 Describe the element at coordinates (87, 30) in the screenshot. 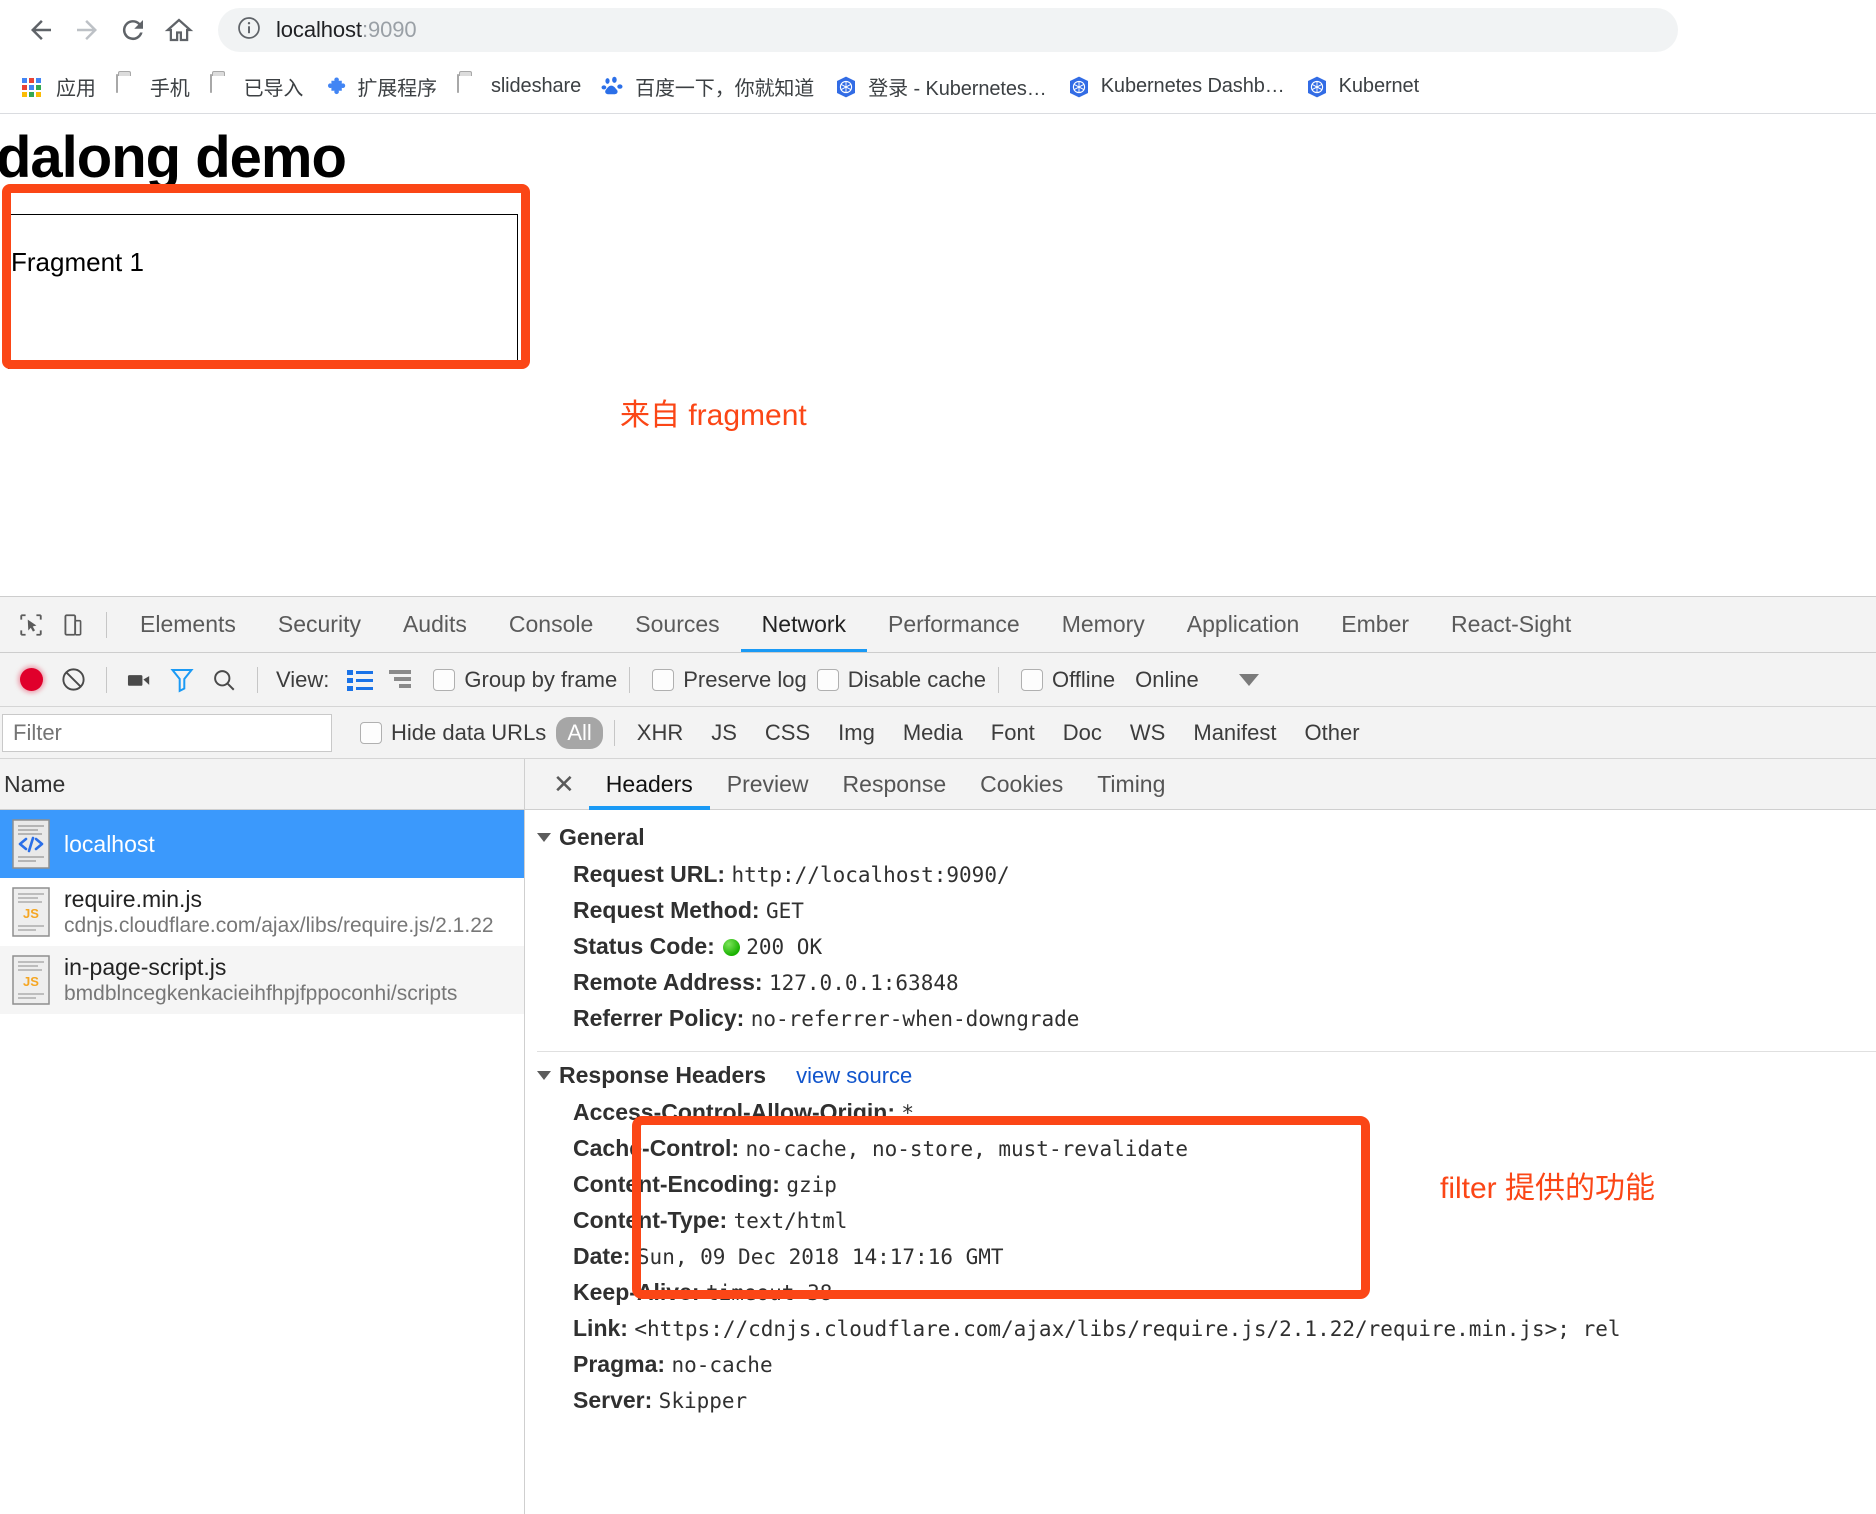

I see `forward-button` at that location.